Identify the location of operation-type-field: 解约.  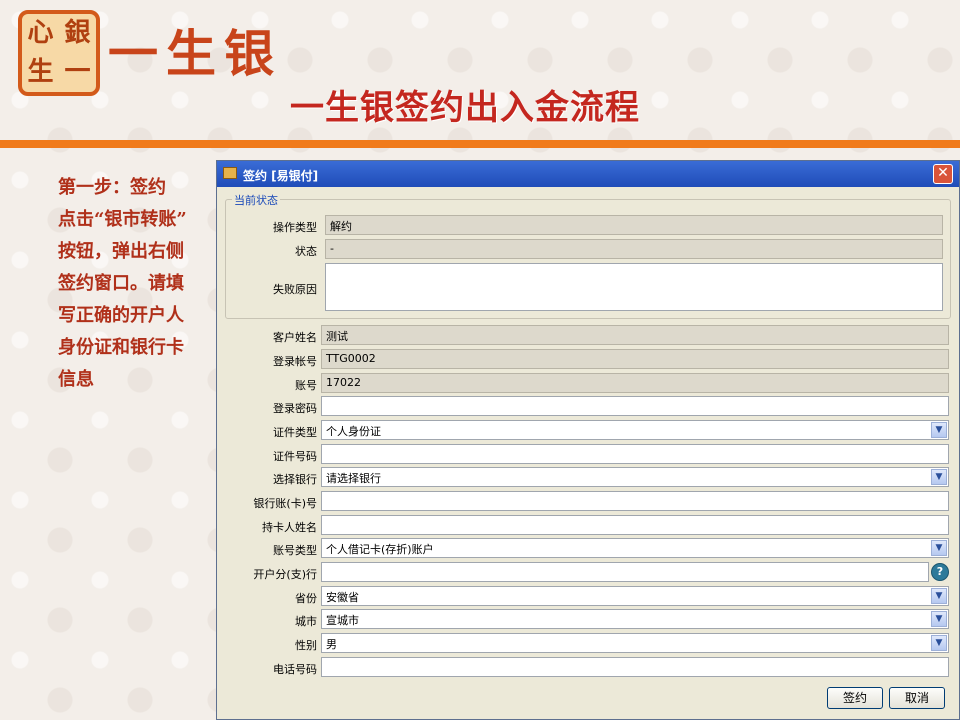
(634, 225).